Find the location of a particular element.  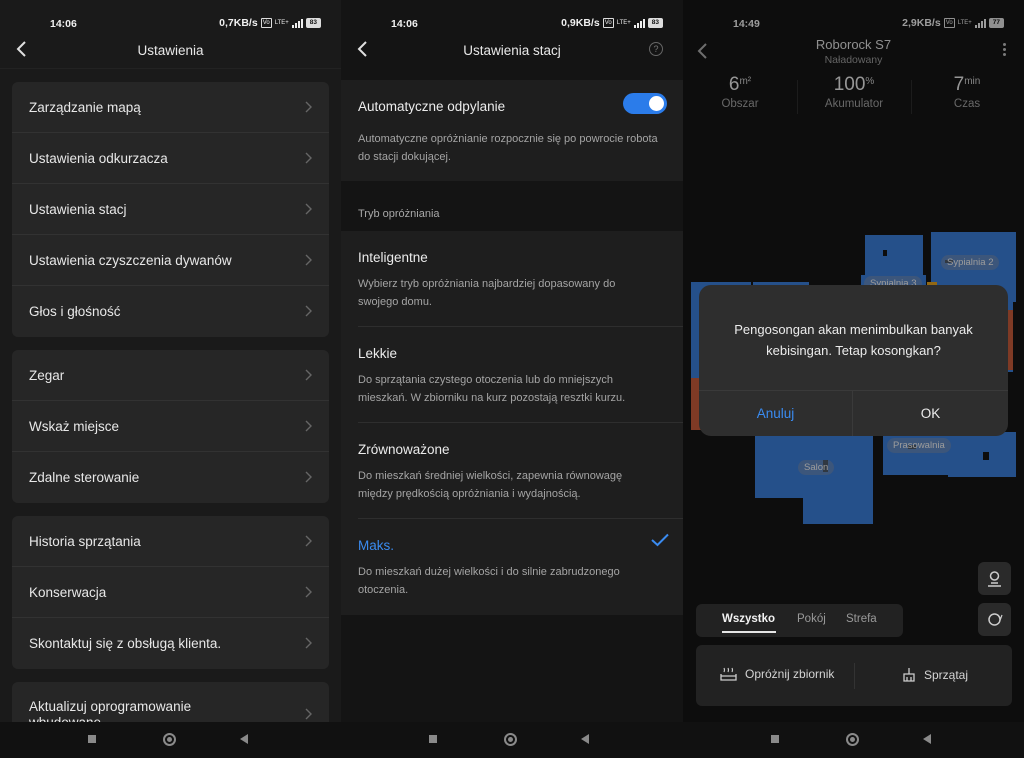

rotate-icon is located at coordinates (995, 619).